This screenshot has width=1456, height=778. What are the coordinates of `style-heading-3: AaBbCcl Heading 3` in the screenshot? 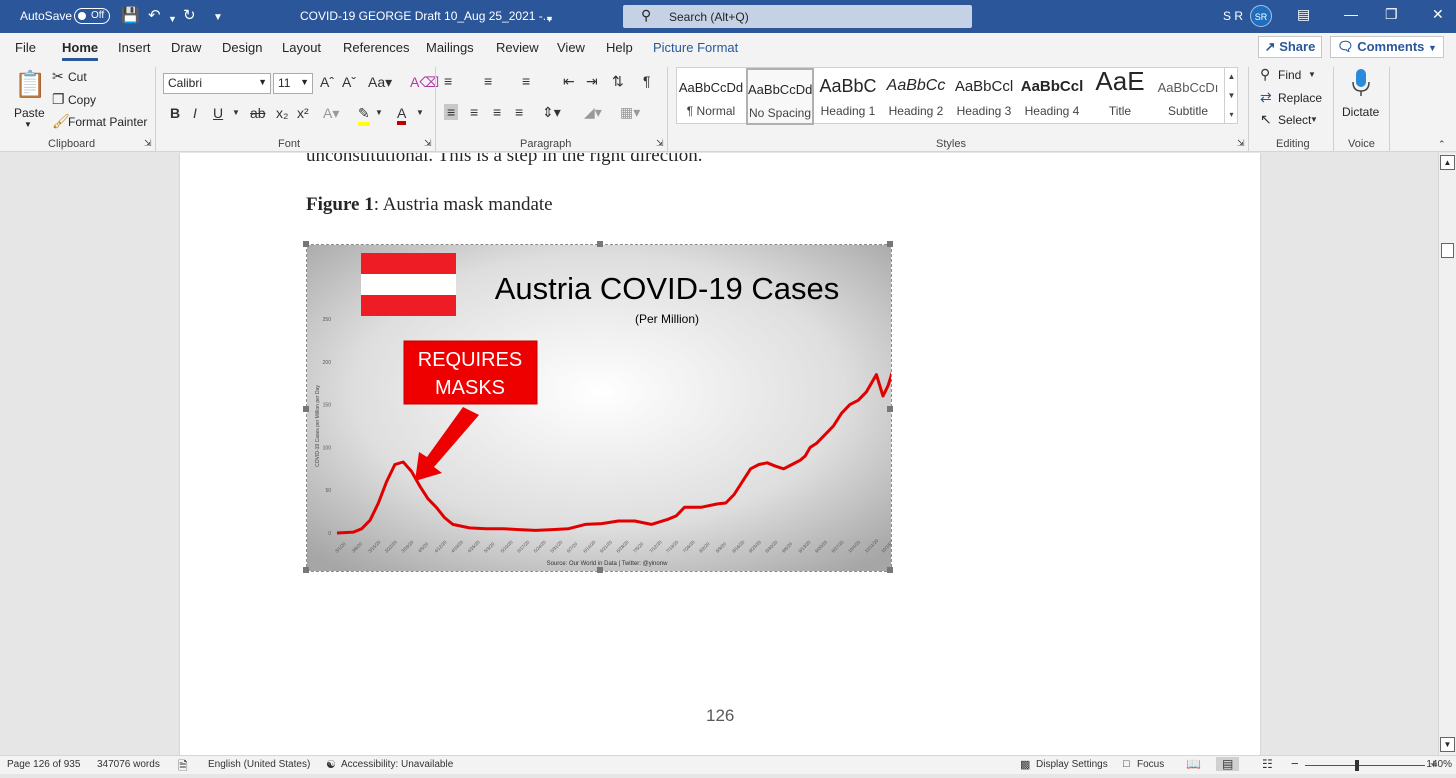 It's located at (984, 96).